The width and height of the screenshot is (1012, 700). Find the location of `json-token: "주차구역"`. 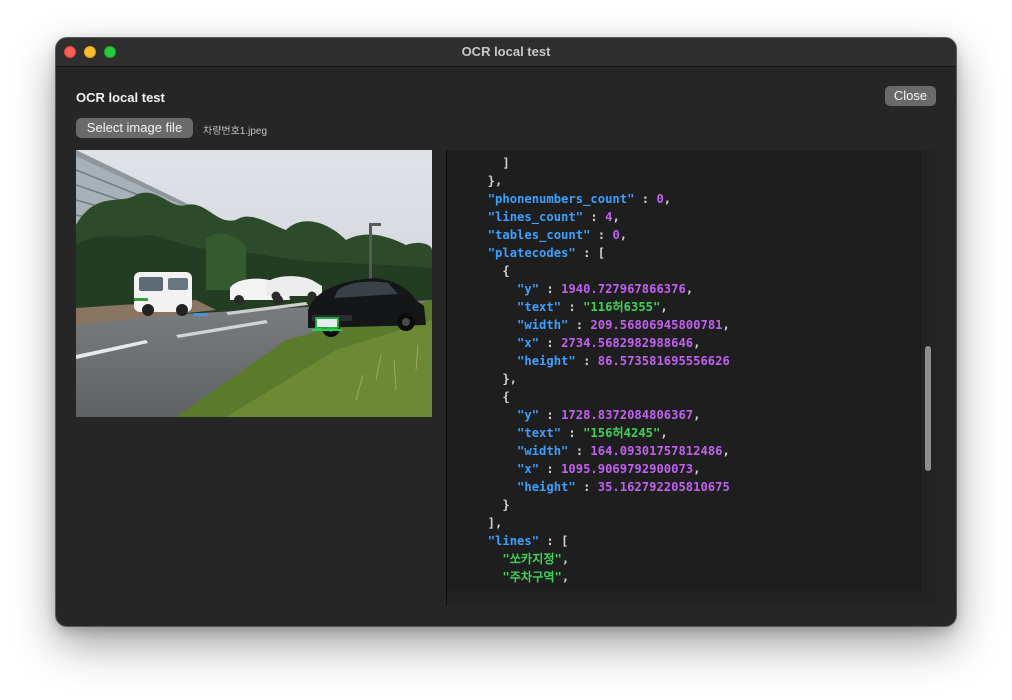

json-token: "주차구역" is located at coordinates (532, 577).